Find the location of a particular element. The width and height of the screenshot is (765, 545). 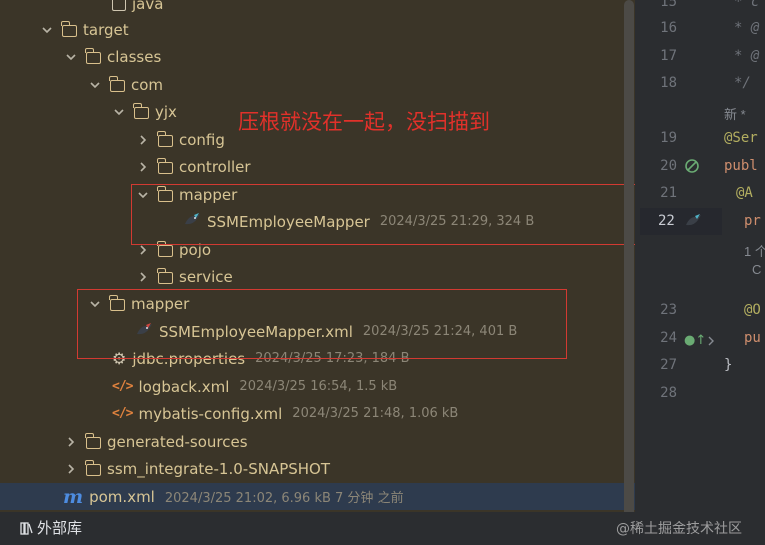

tree-row-com: com is located at coordinates (317, 84).